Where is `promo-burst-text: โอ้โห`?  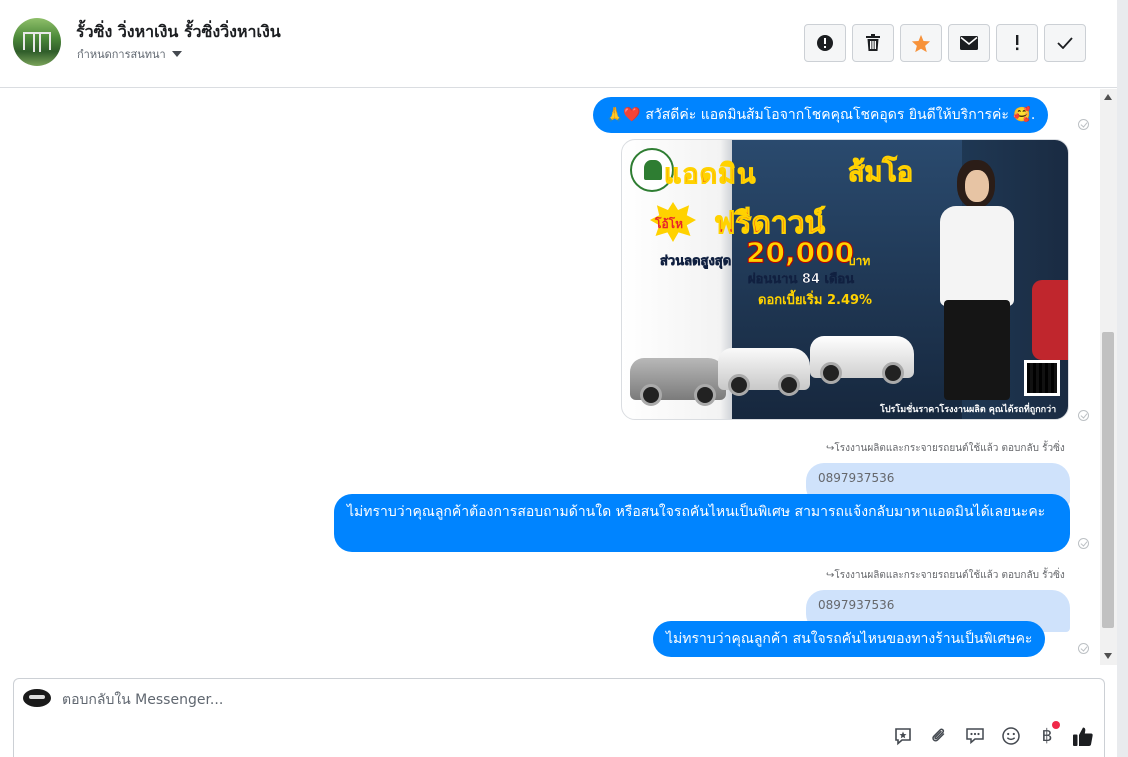 promo-burst-text: โอ้โห is located at coordinates (669, 224).